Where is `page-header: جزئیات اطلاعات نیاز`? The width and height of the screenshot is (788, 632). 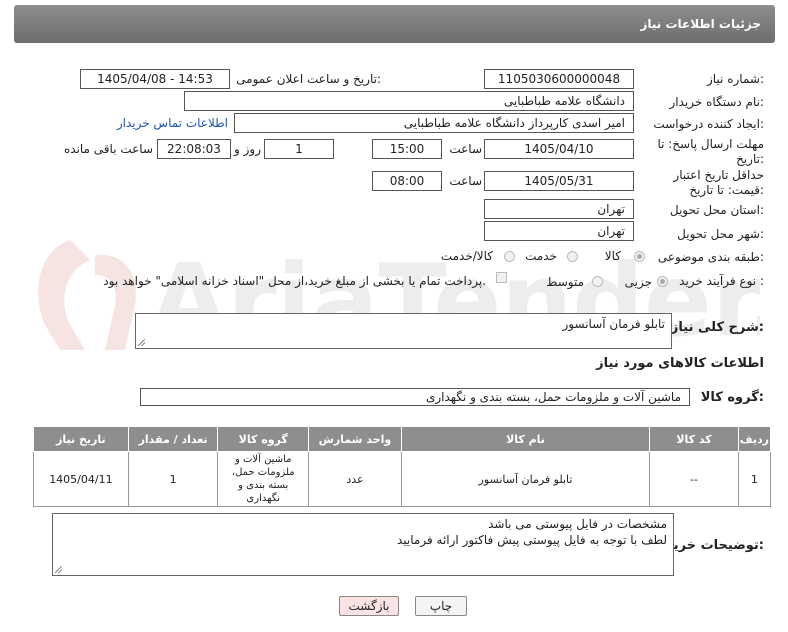 page-header: جزئیات اطلاعات نیاز is located at coordinates (394, 24).